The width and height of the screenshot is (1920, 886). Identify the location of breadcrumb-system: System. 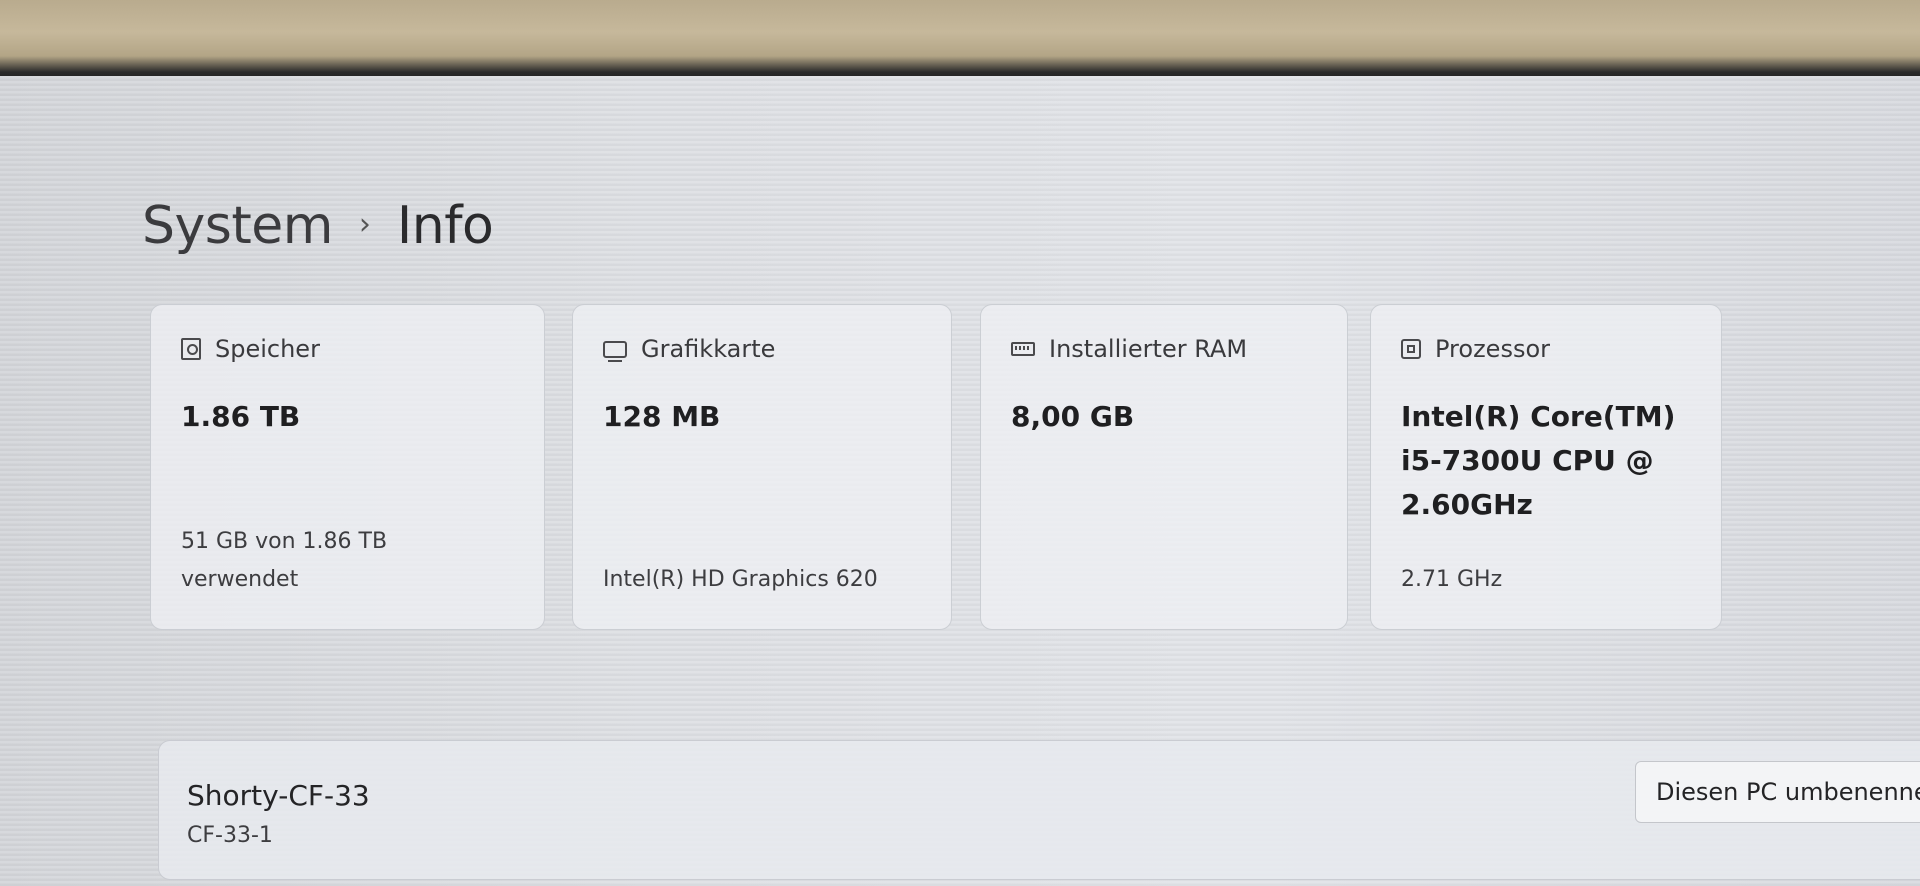
(237, 226).